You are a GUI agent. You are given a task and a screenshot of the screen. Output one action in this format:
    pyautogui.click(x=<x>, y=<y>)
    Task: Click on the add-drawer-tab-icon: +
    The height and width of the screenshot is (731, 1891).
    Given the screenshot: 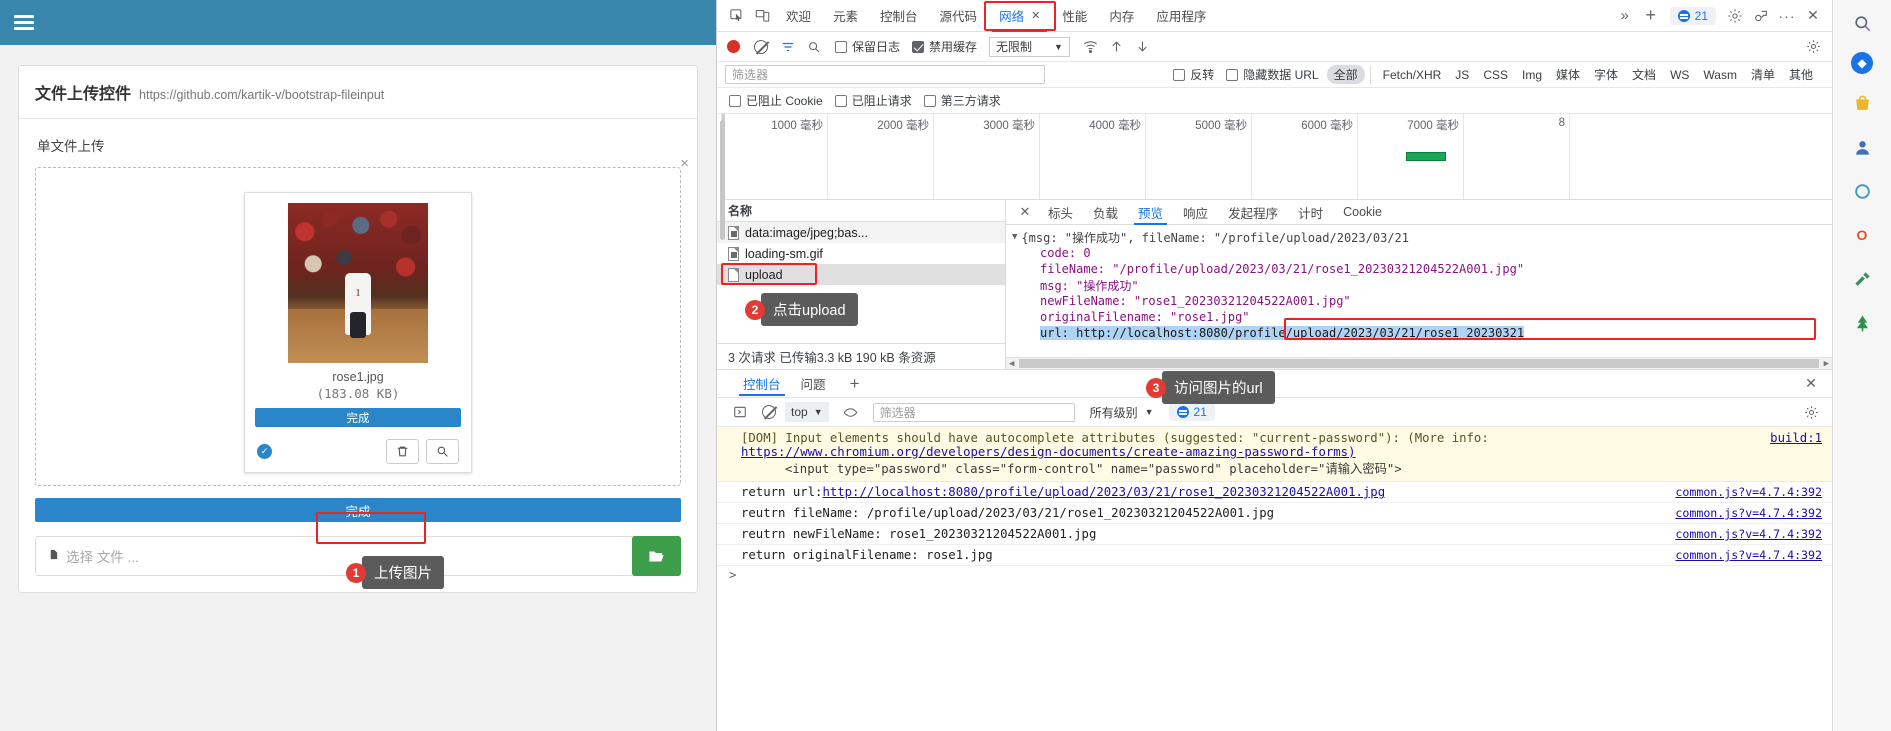 What is the action you would take?
    pyautogui.click(x=855, y=384)
    